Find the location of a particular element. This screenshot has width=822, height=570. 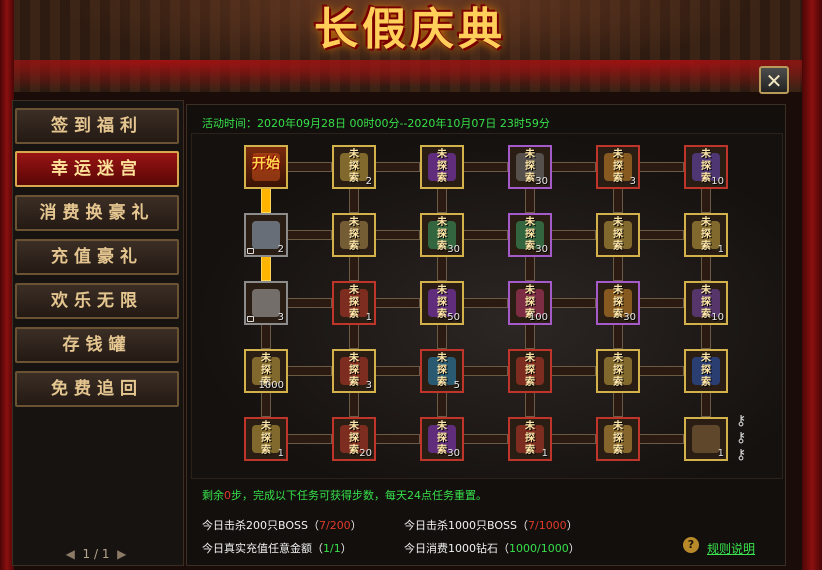

maze-cell: 未 探 索5 is located at coordinates (442, 371).